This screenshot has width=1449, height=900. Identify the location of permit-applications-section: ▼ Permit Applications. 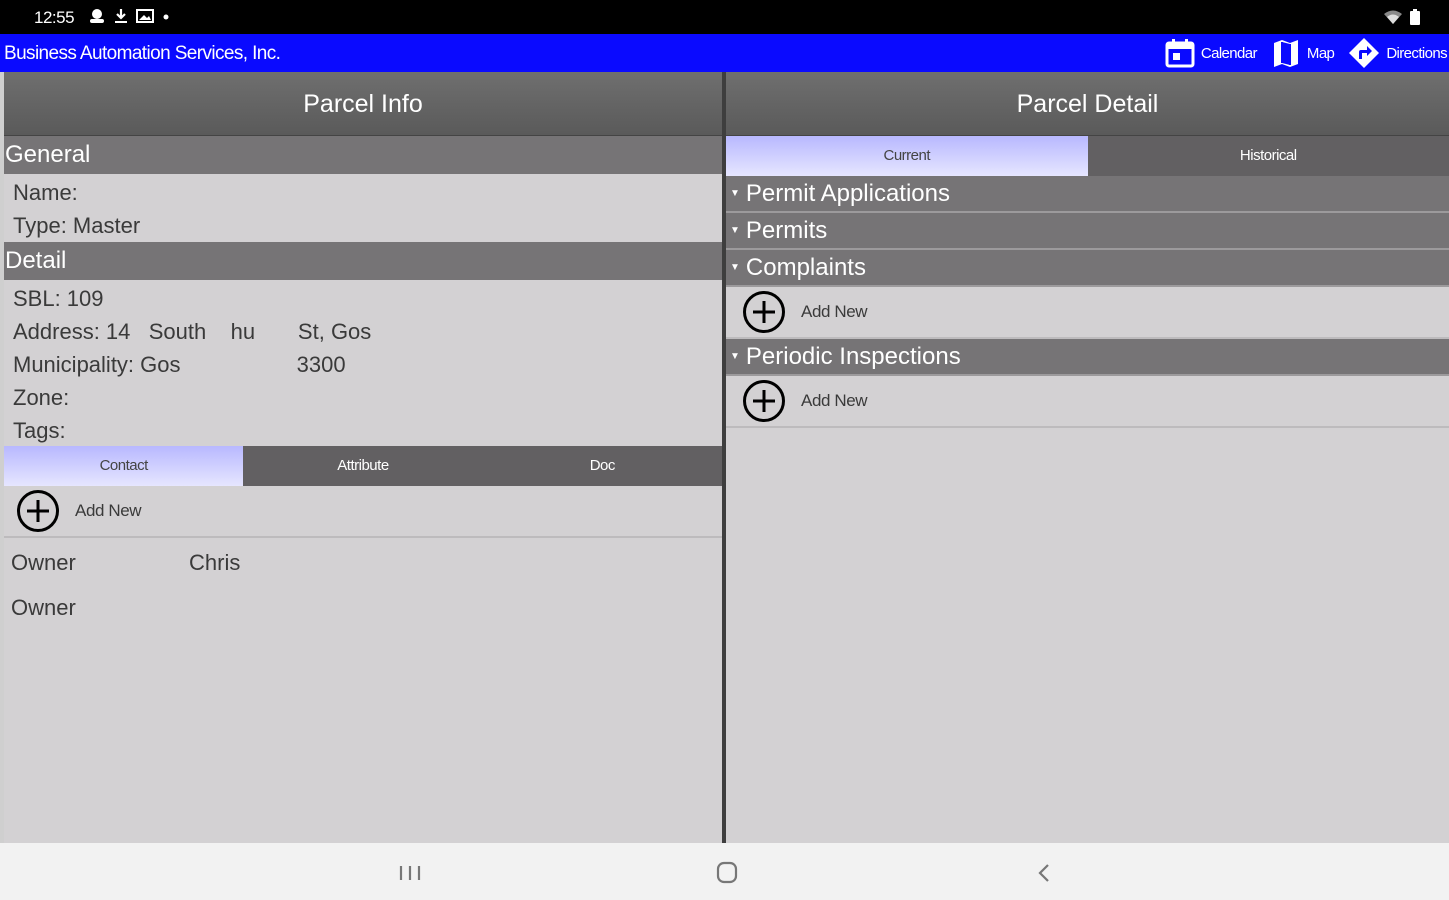
(1087, 194).